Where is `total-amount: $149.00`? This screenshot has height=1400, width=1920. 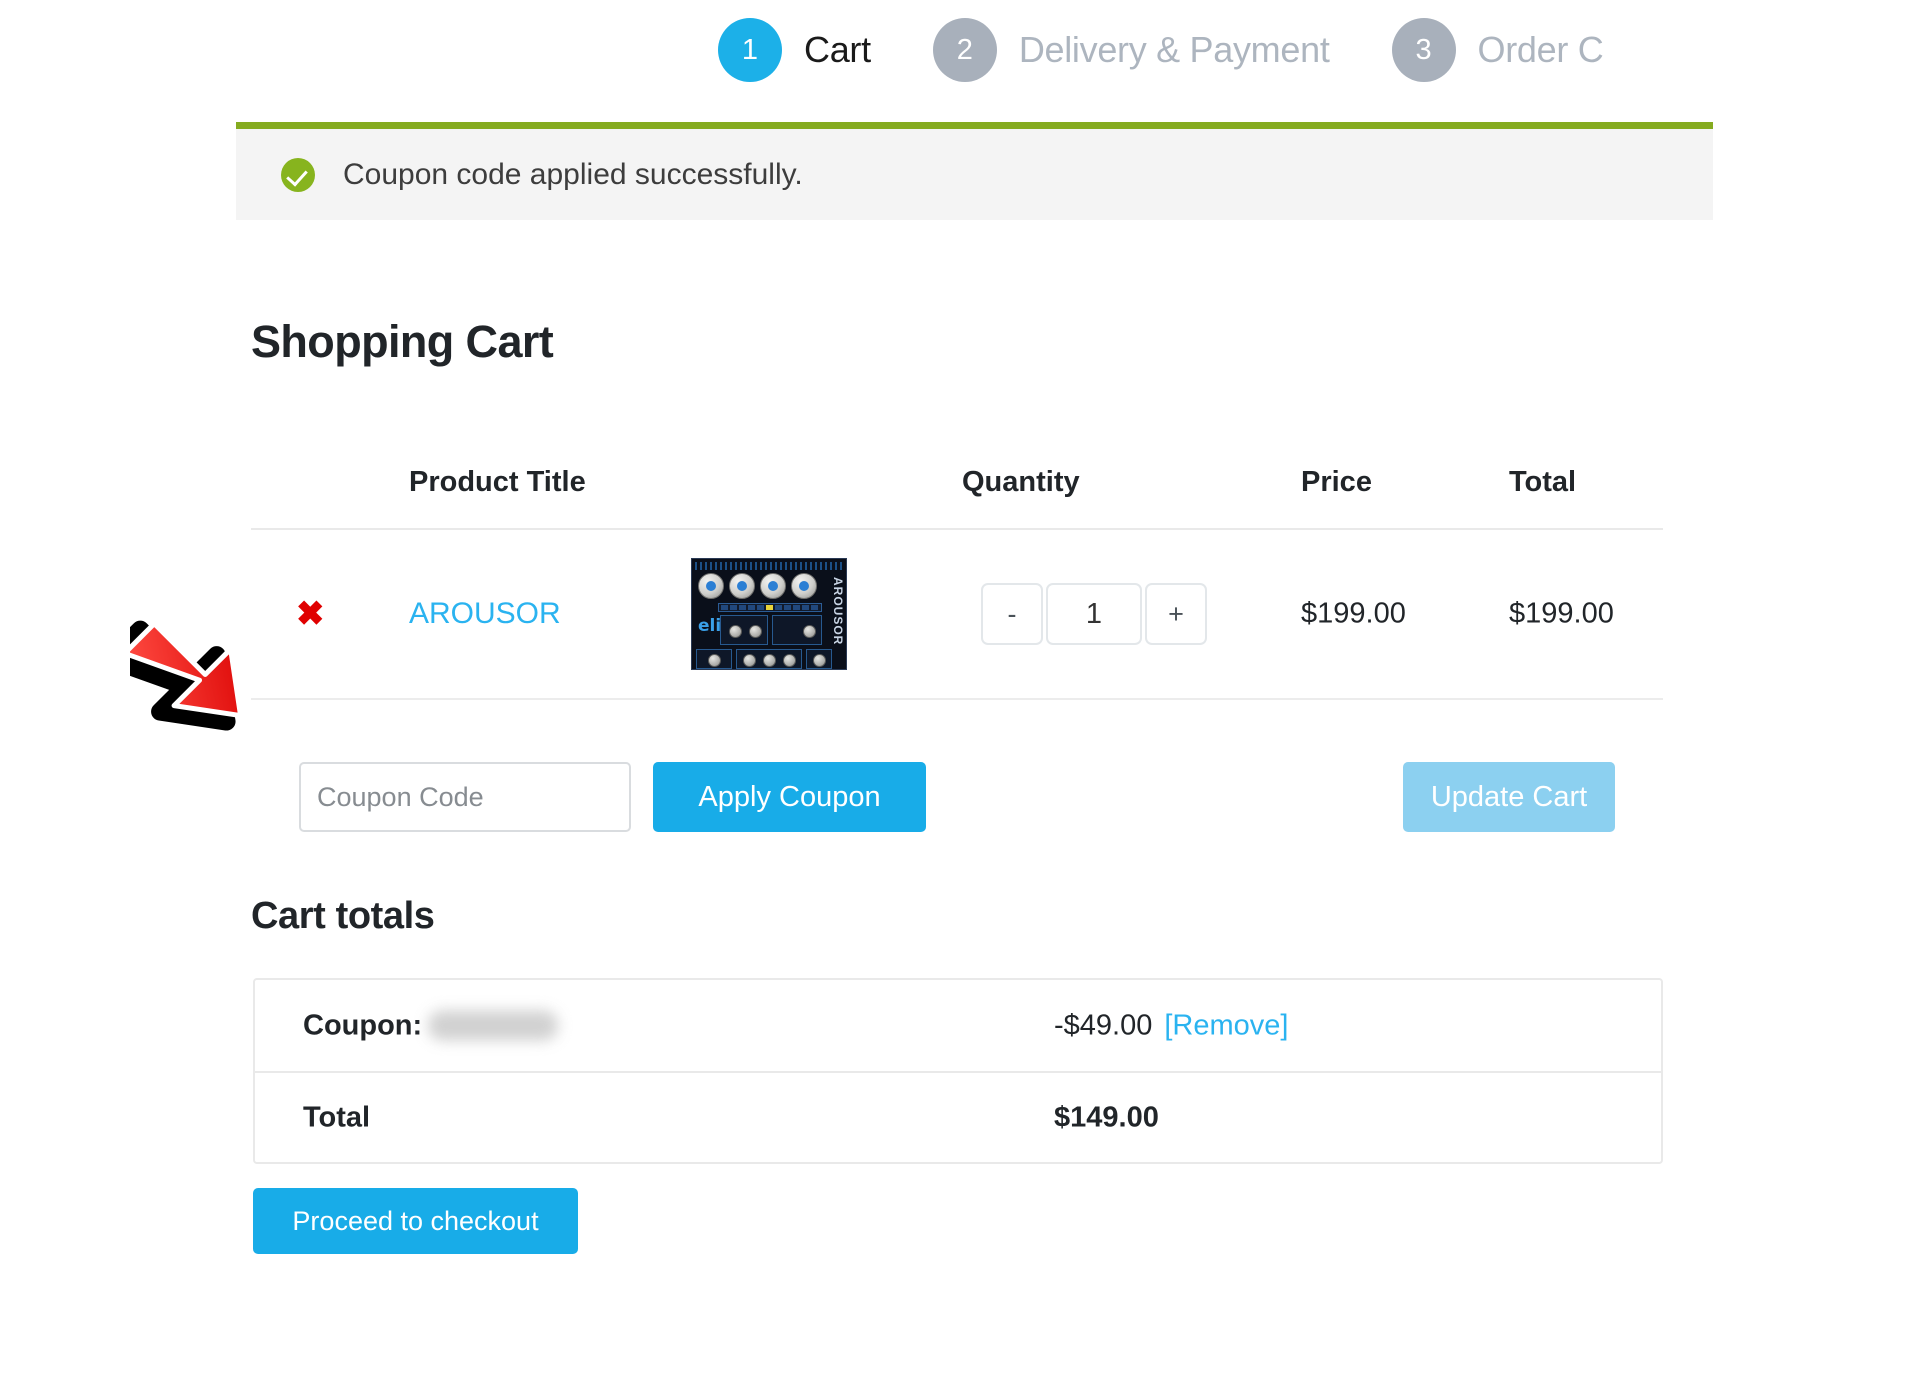 total-amount: $149.00 is located at coordinates (1106, 1117).